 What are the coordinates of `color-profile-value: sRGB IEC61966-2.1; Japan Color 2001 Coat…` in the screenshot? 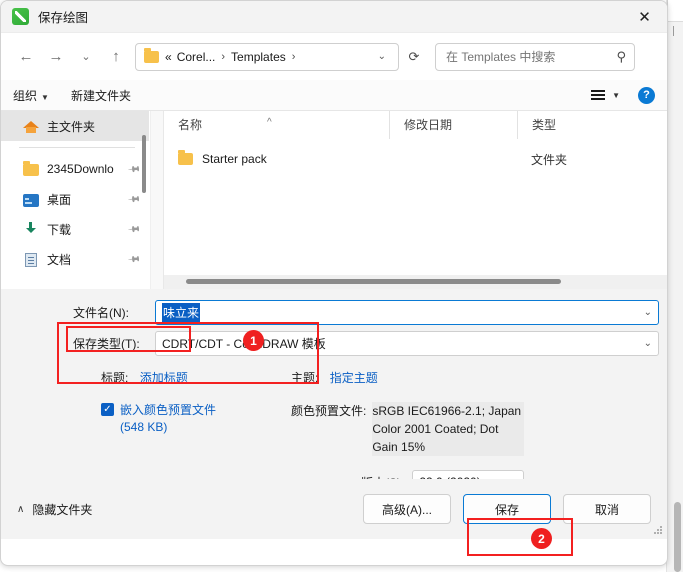 It's located at (448, 429).